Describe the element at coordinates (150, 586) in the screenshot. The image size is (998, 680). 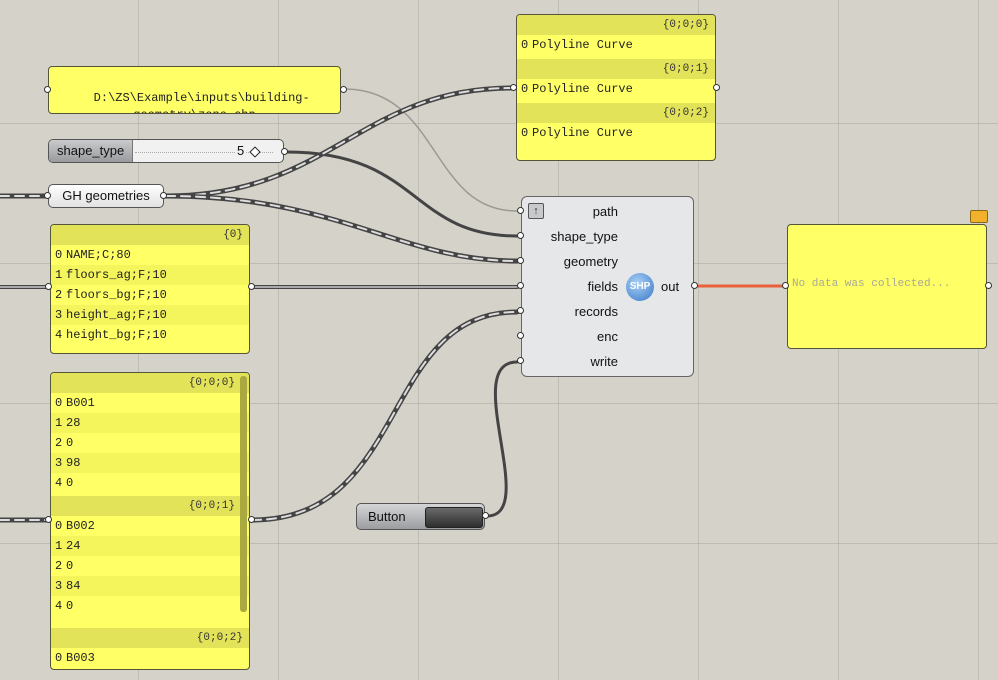
I see `list-item: 3 84` at that location.